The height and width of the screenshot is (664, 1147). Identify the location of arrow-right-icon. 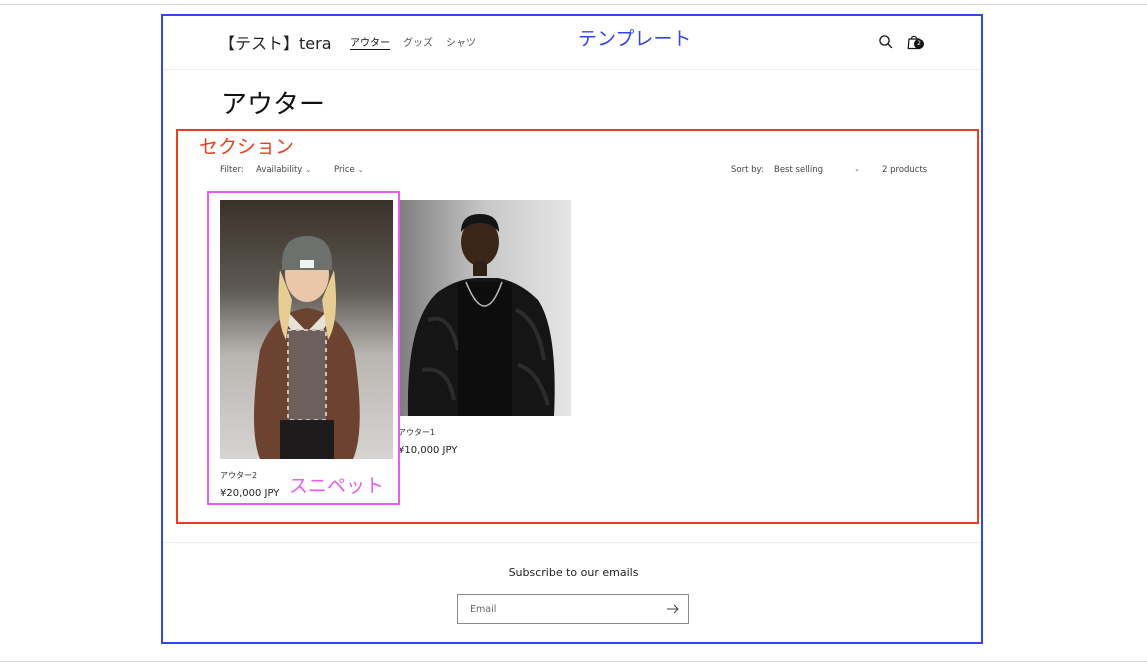
(673, 609).